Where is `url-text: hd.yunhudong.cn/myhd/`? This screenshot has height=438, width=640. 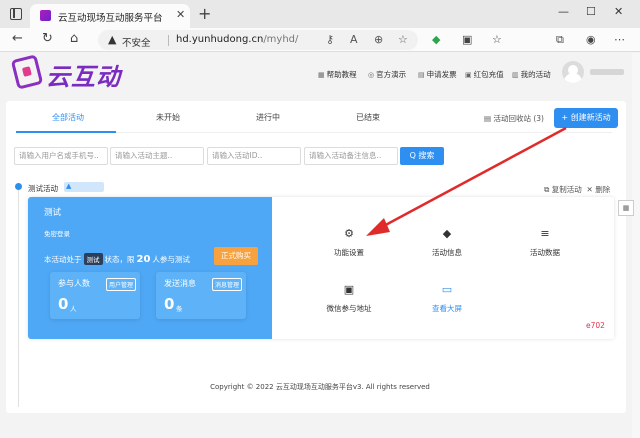 url-text: hd.yunhudong.cn/myhd/ is located at coordinates (237, 39).